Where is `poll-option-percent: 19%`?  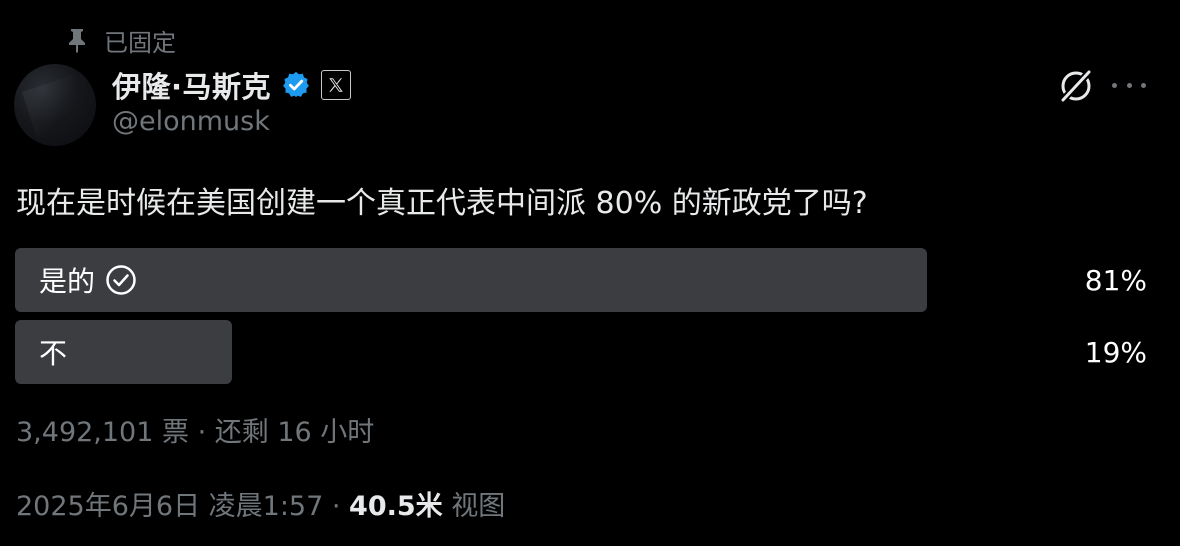 poll-option-percent: 19% is located at coordinates (1115, 352).